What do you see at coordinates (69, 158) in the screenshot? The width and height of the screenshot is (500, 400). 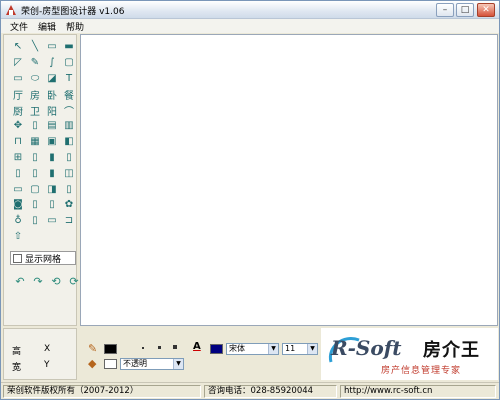 I see `shelf-icon: ▯` at bounding box center [69, 158].